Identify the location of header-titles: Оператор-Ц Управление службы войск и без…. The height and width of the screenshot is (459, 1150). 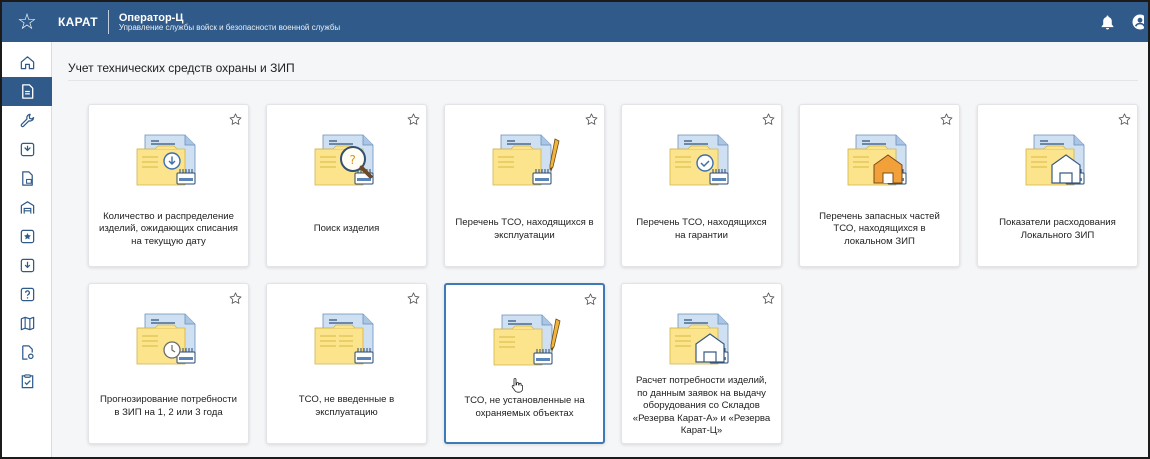
(229, 22).